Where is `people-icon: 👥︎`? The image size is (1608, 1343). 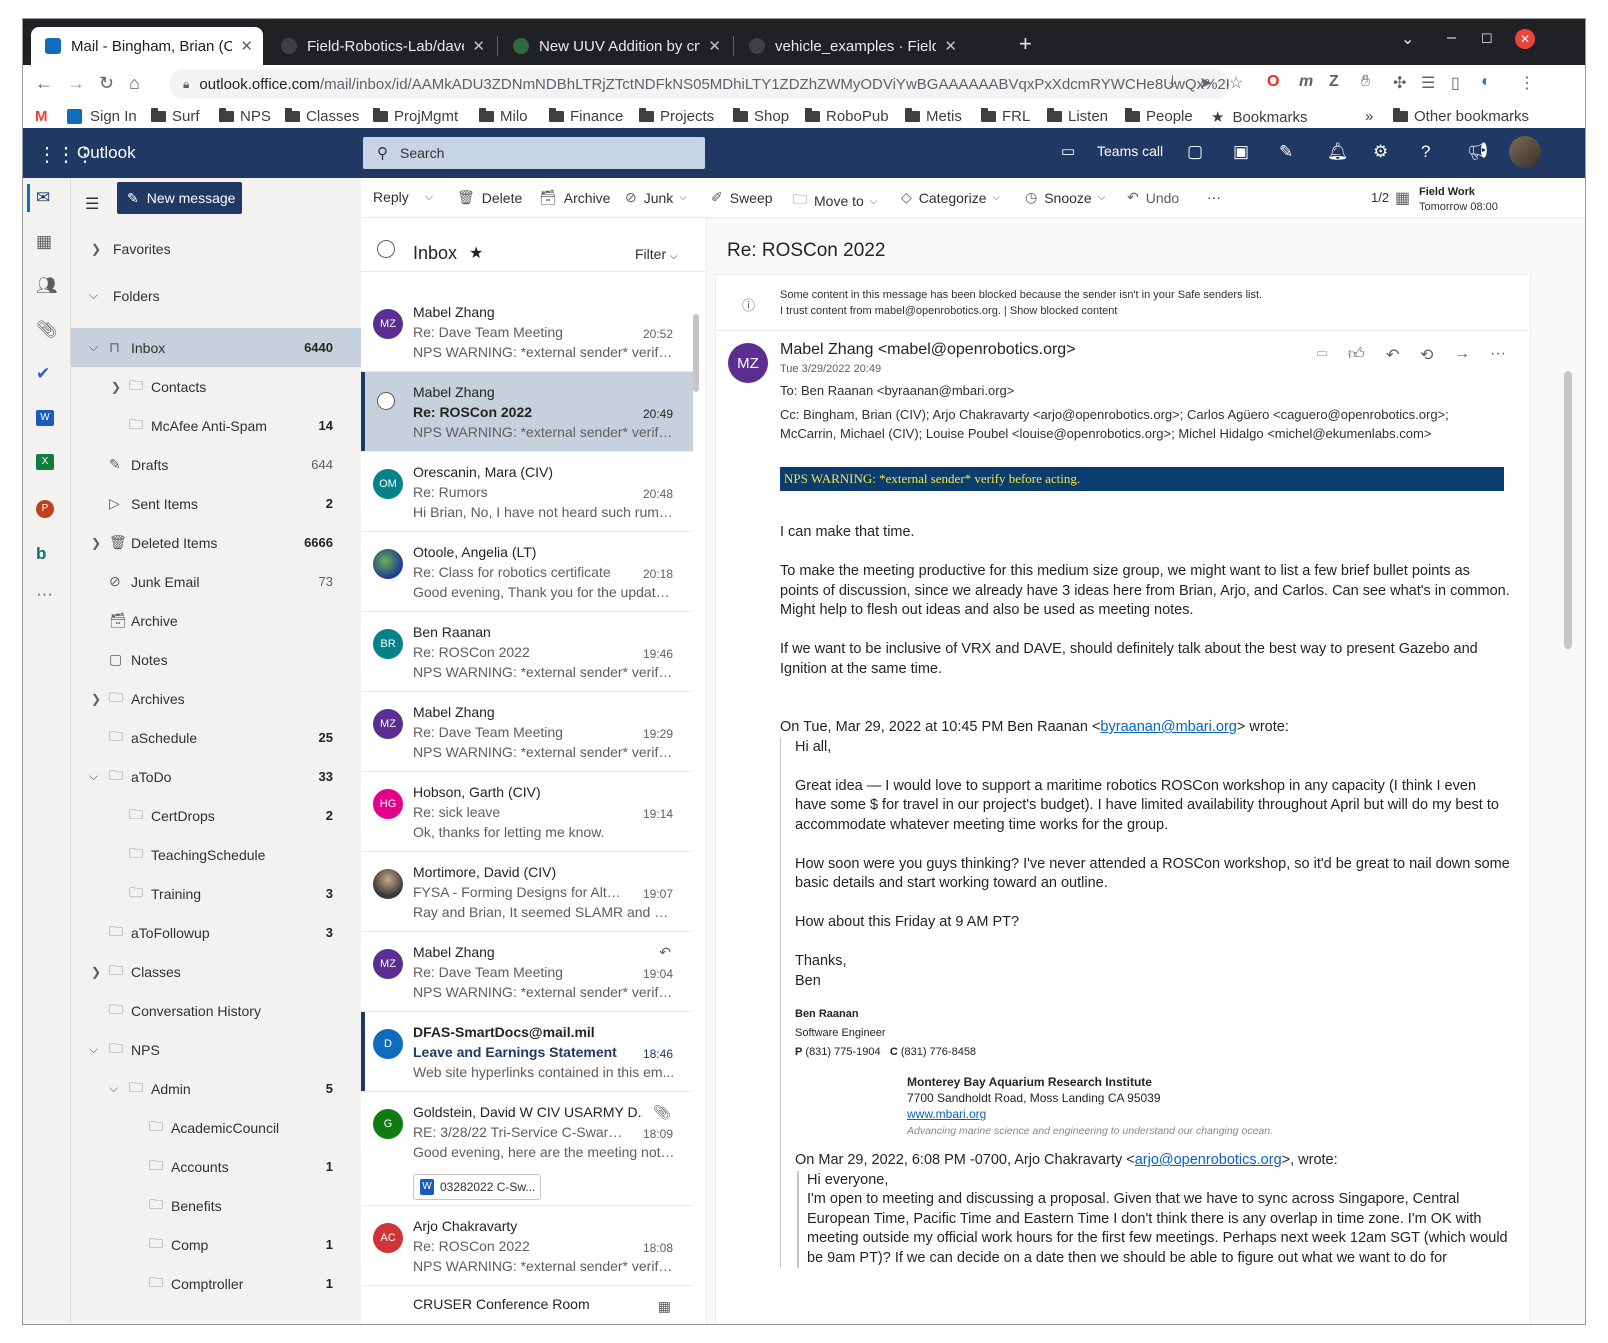 people-icon: 👥︎ is located at coordinates (47, 286).